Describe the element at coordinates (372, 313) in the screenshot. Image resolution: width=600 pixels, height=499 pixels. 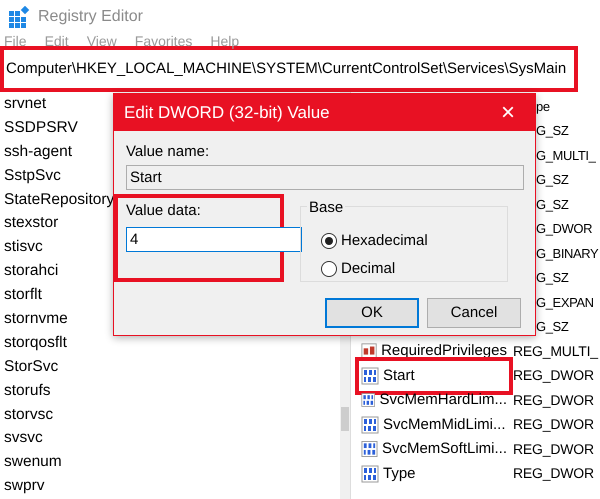
I see `dialog-button: OK` at that location.